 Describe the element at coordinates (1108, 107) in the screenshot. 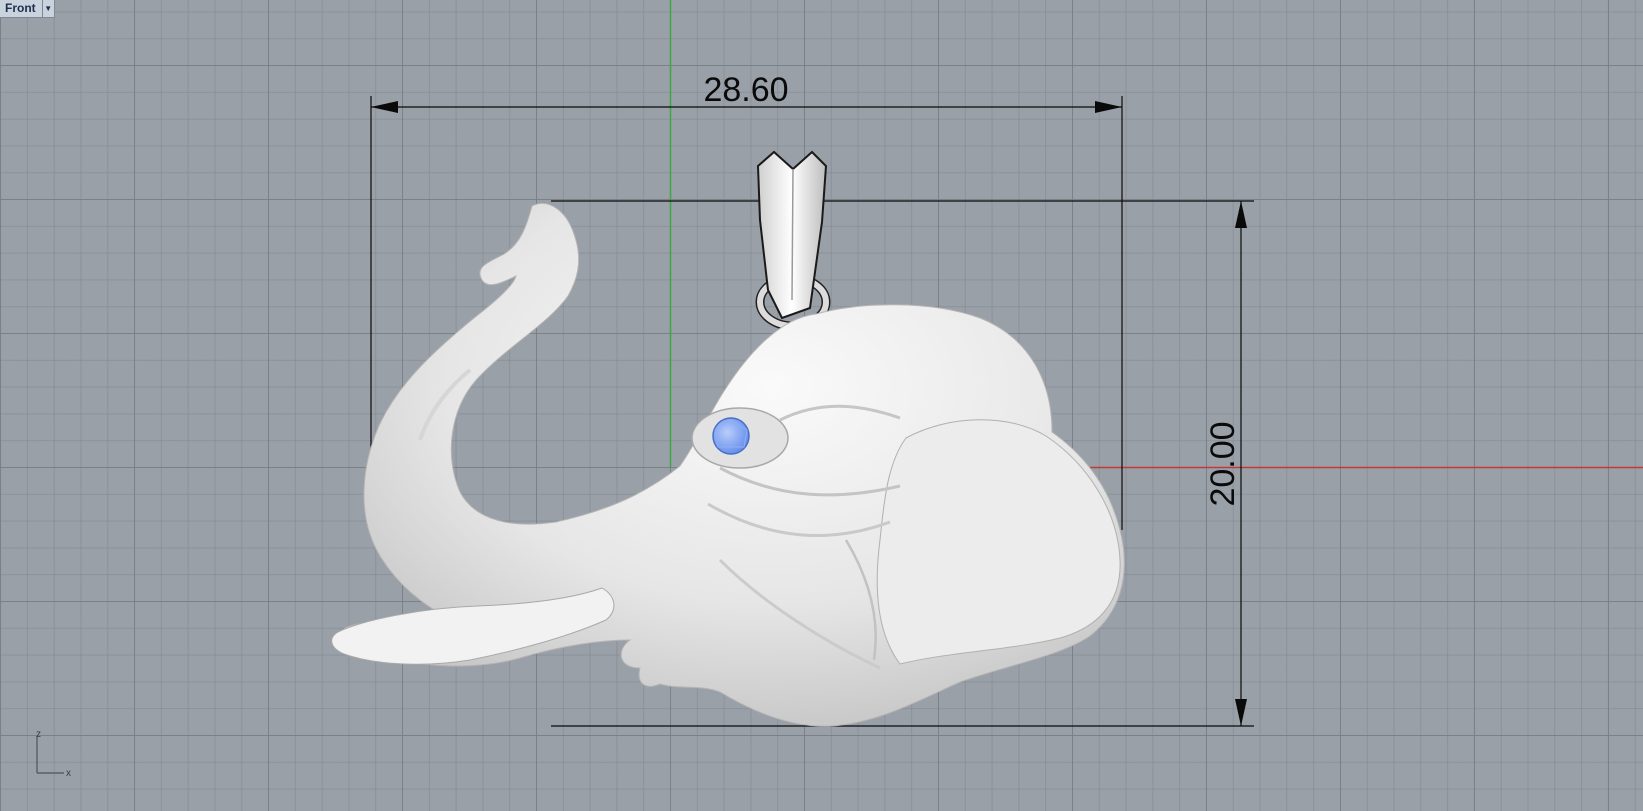

I see `arrowhead-right-icon` at that location.